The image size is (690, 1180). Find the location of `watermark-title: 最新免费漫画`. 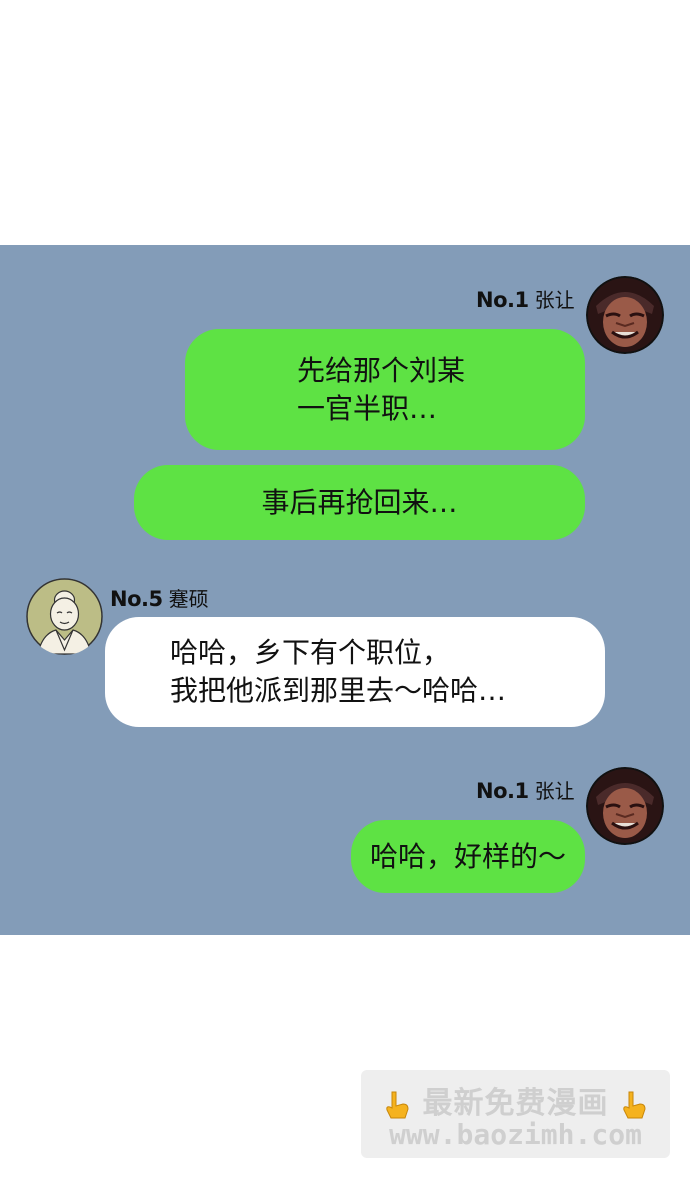

watermark-title: 最新免费漫画 is located at coordinates (515, 1103).